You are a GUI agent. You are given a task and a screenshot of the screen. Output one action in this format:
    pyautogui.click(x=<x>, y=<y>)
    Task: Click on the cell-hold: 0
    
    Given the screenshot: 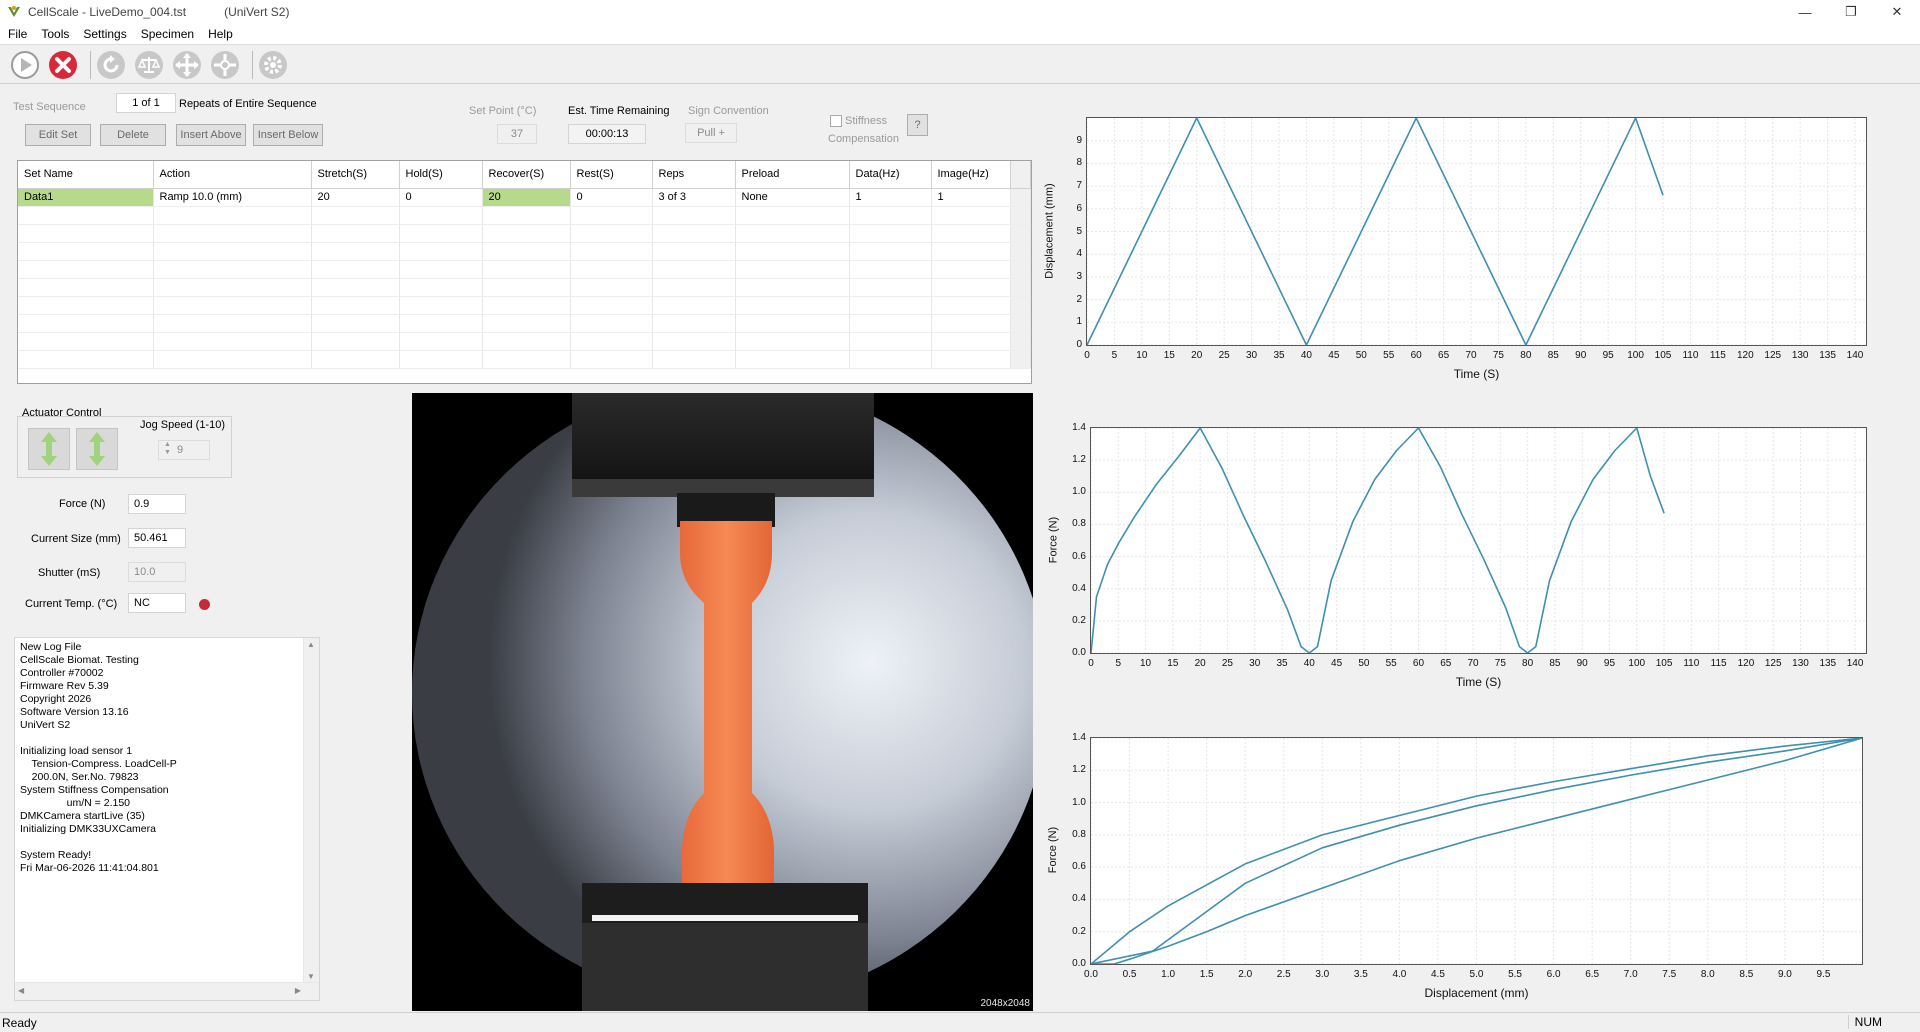 What is the action you would take?
    pyautogui.click(x=441, y=197)
    